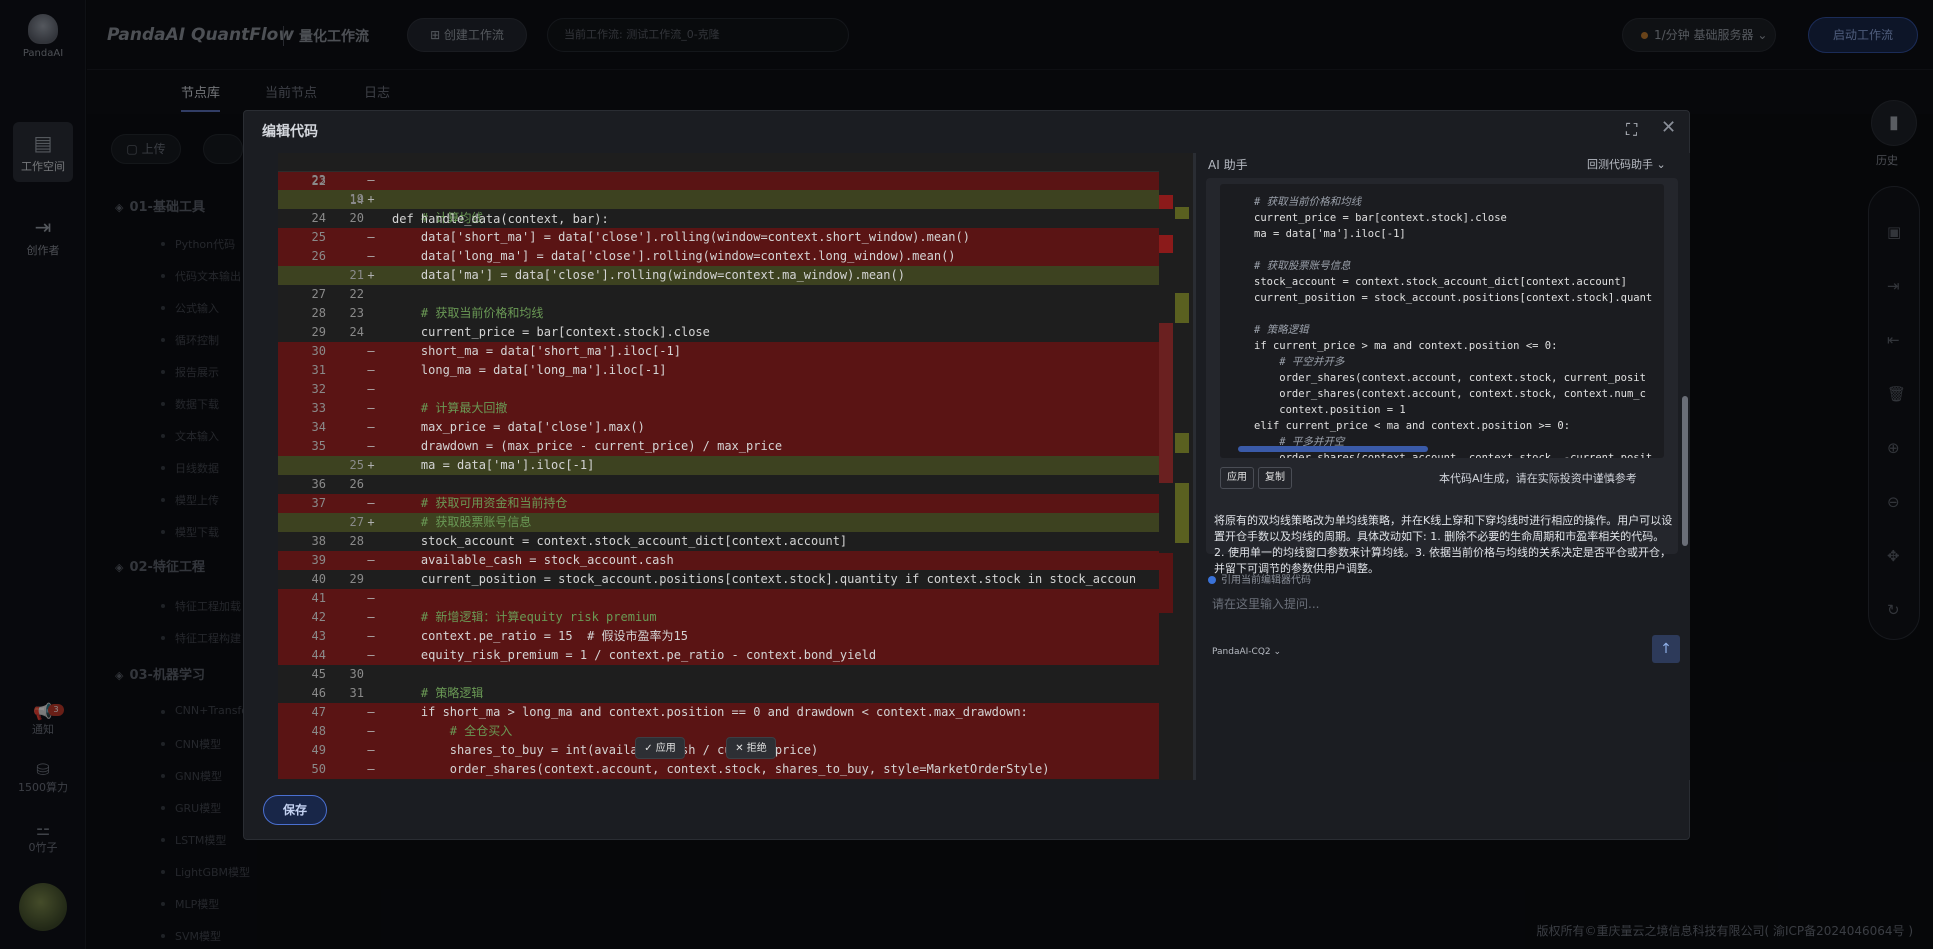  What do you see at coordinates (318, 693) in the screenshot?
I see `line-number-old: 46` at bounding box center [318, 693].